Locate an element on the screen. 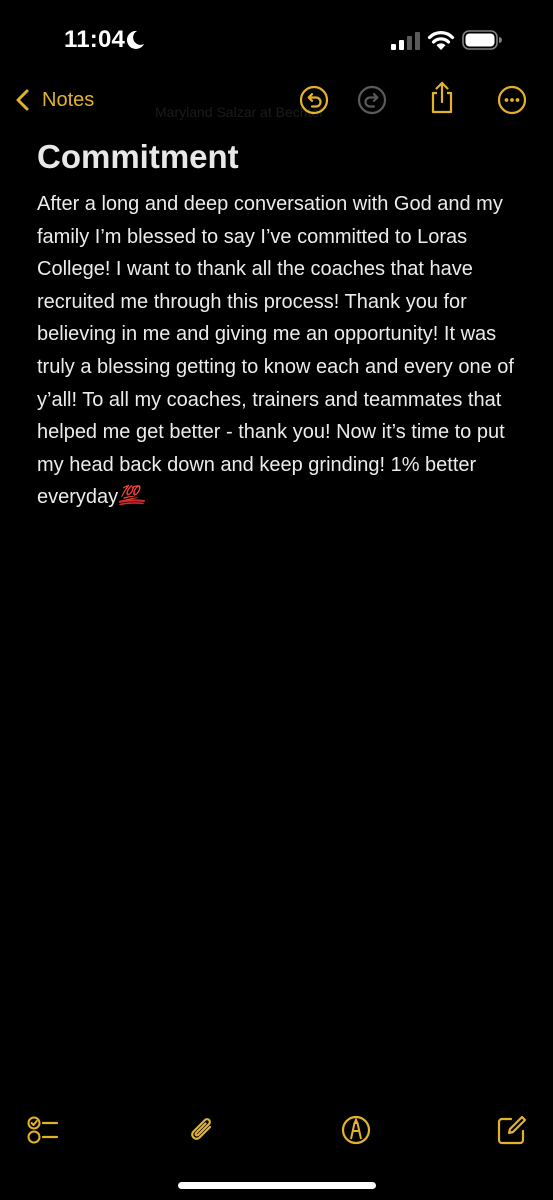  undo-icon is located at coordinates (314, 100).